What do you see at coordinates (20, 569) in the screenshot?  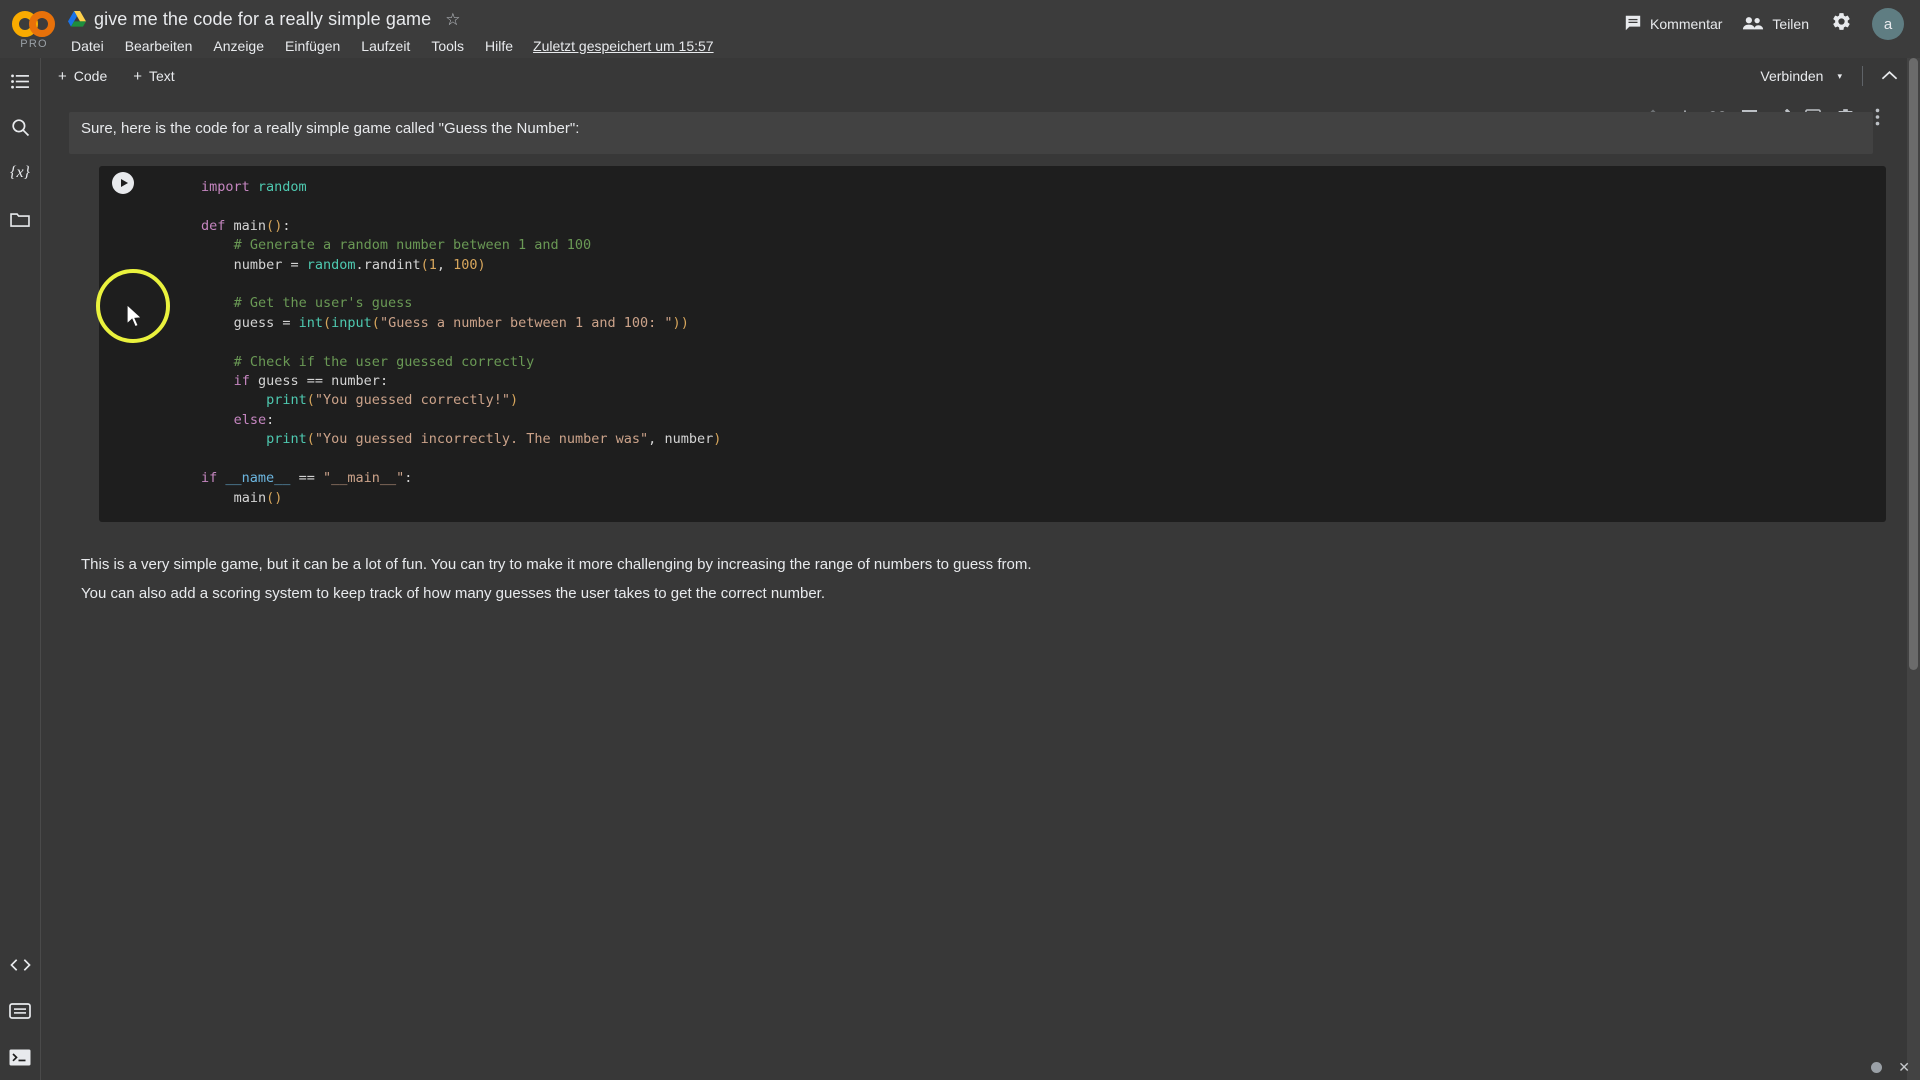 I see `left-rail: {x}` at bounding box center [20, 569].